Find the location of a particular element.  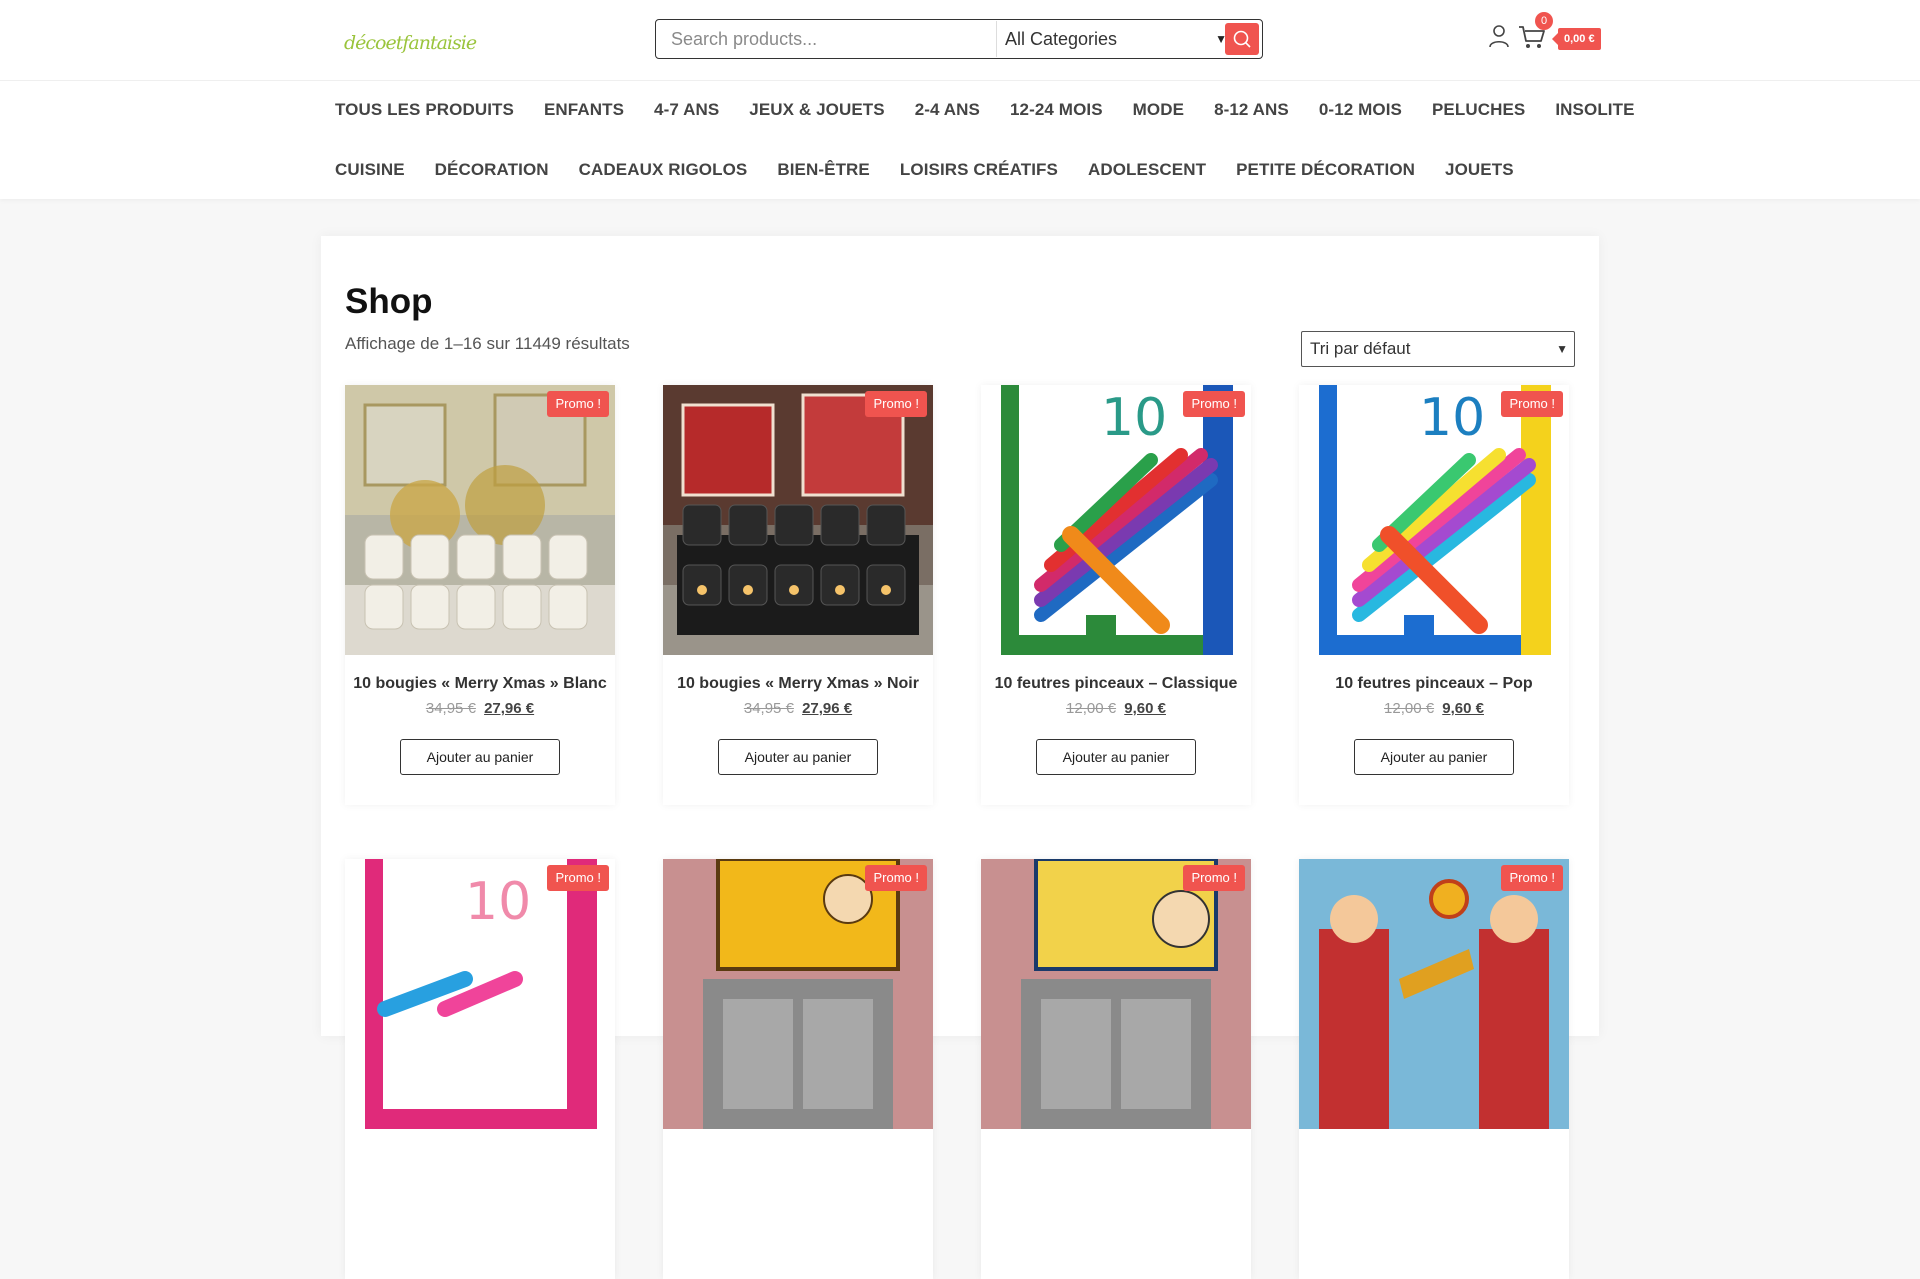

nav-item-decoration: DÉCORATION is located at coordinates (492, 170).